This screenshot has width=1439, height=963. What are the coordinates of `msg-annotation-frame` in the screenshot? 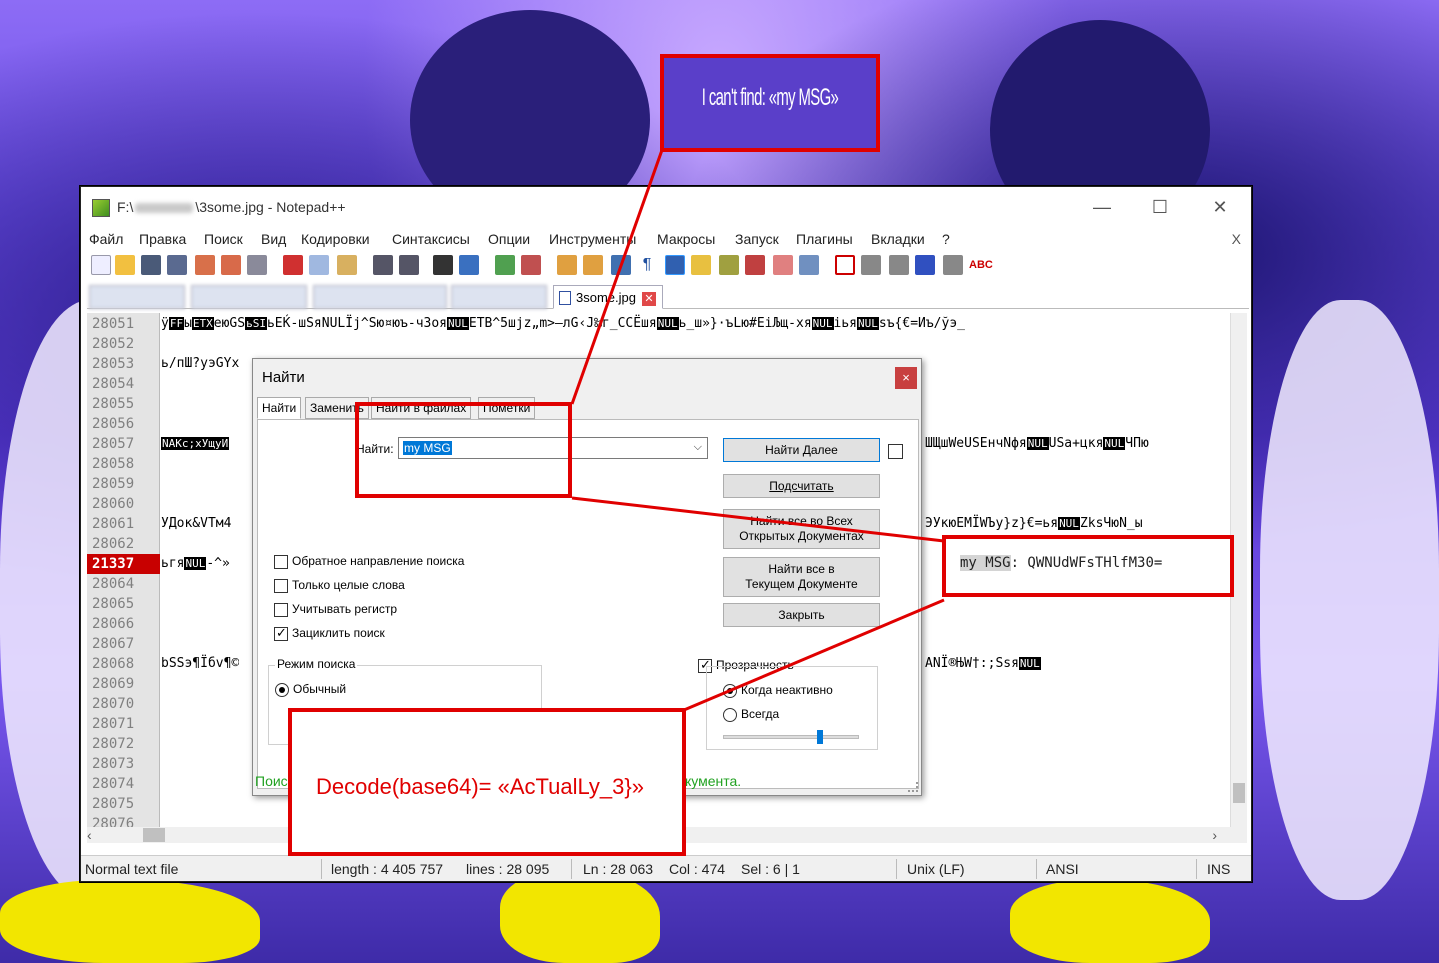 It's located at (1088, 566).